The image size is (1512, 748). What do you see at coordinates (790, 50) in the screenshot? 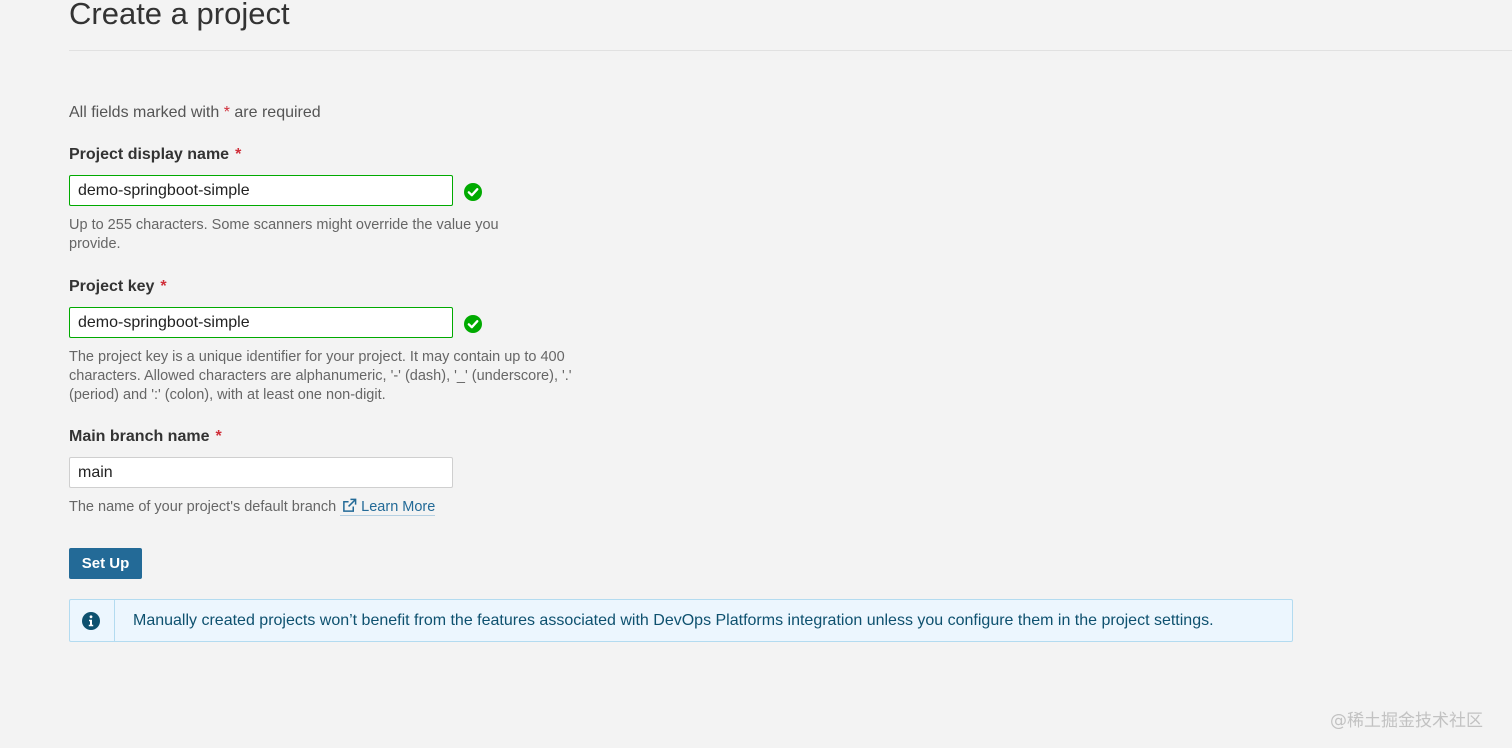
I see `title-divider` at bounding box center [790, 50].